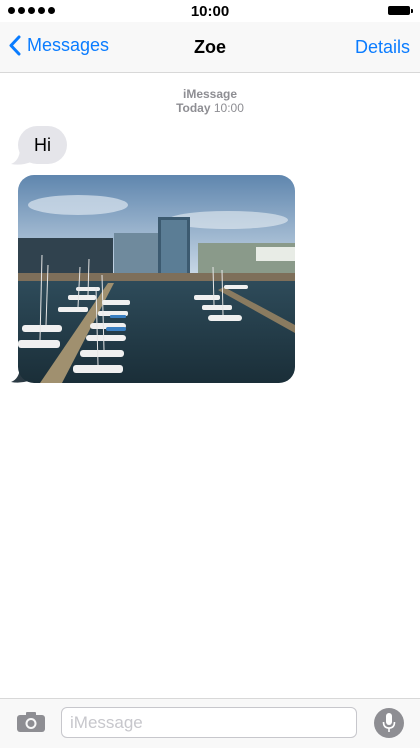 This screenshot has height=748, width=420. What do you see at coordinates (382, 47) in the screenshot?
I see `details-button: Details` at bounding box center [382, 47].